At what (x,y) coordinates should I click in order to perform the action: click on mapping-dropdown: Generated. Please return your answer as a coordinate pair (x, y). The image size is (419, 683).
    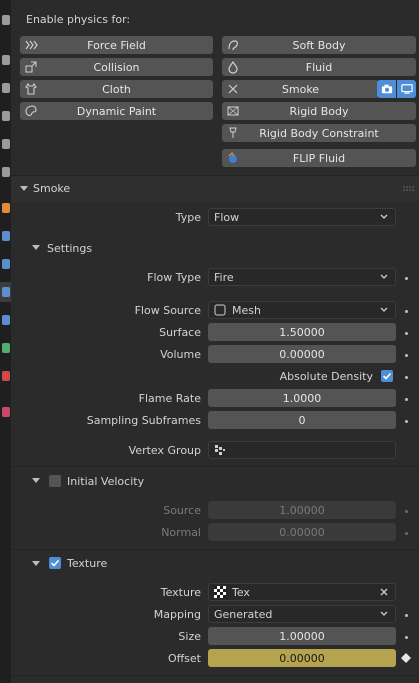
    Looking at the image, I should click on (302, 614).